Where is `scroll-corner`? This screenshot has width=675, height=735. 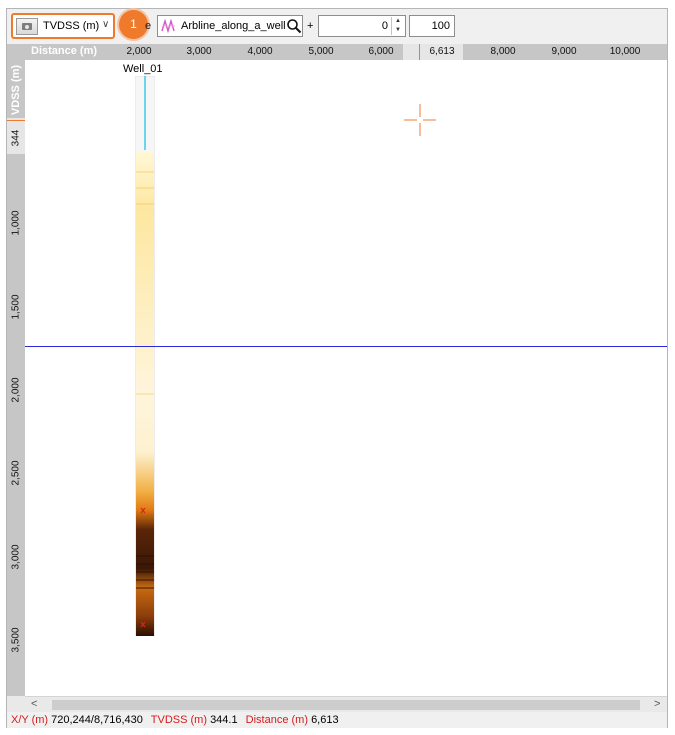
scroll-corner is located at coordinates (16, 704).